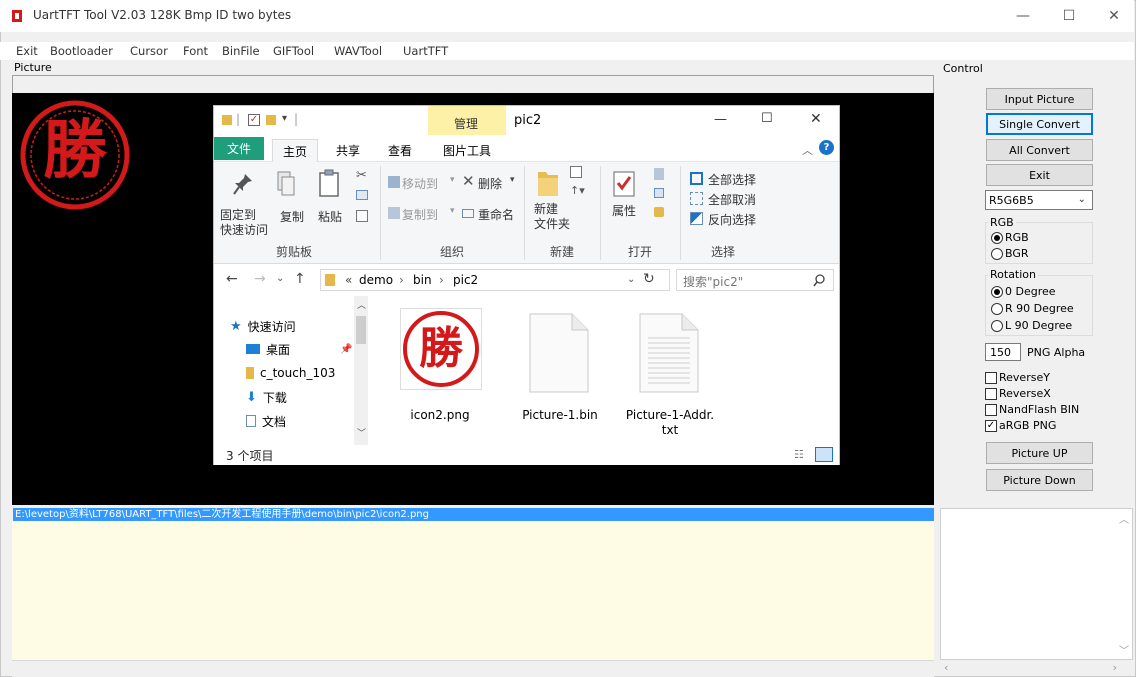  I want to click on picture-up-button: Picture UP, so click(1039, 453).